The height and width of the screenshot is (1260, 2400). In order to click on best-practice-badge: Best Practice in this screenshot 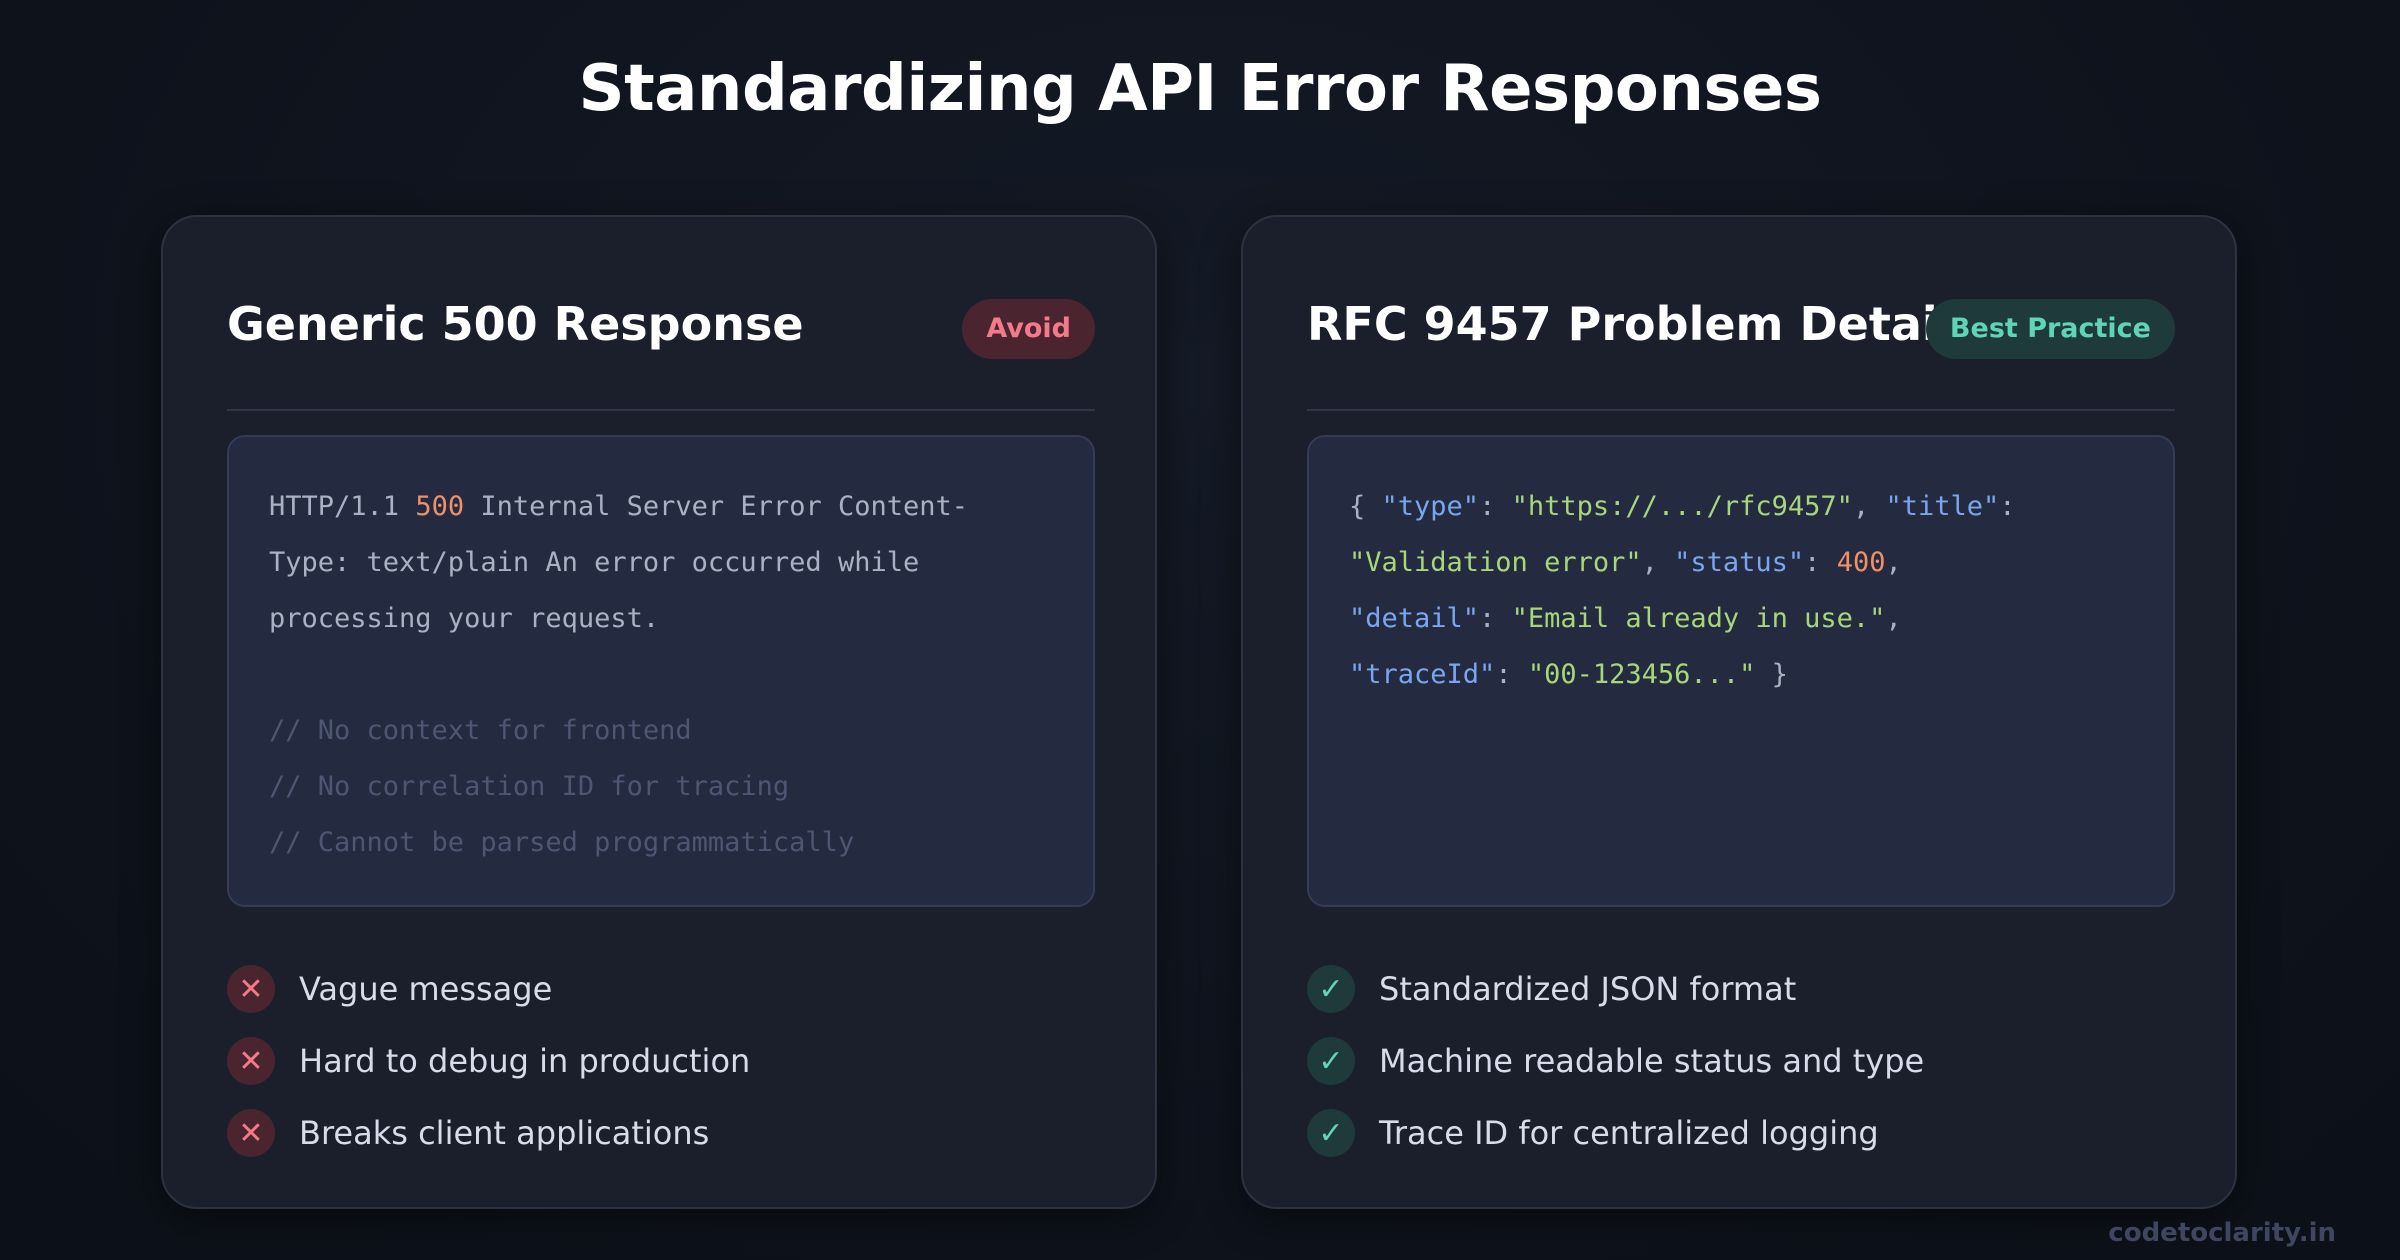, I will do `click(2050, 329)`.